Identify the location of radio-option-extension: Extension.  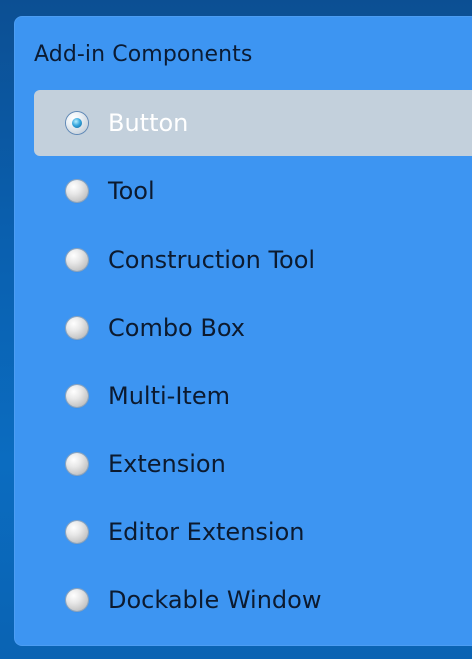
(253, 464).